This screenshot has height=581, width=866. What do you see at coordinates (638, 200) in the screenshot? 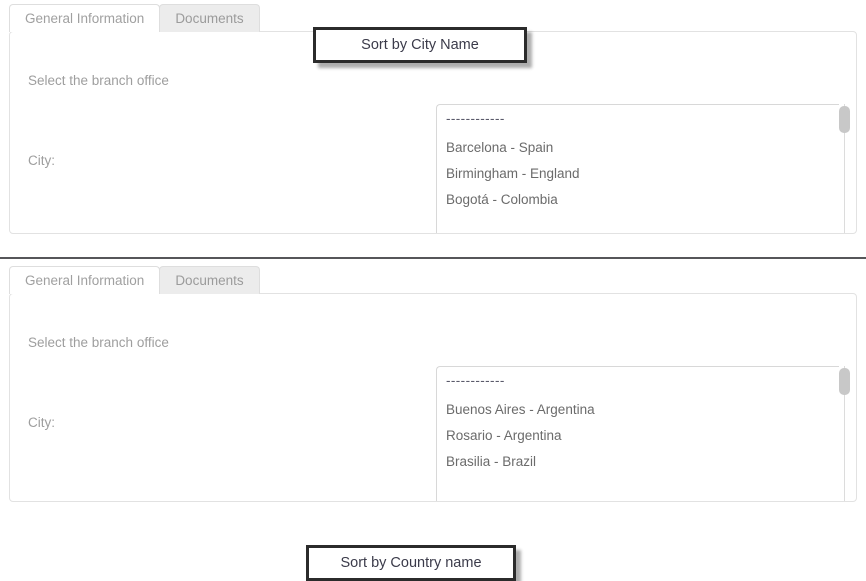
I see `list-item: Bogotá - Colombia` at bounding box center [638, 200].